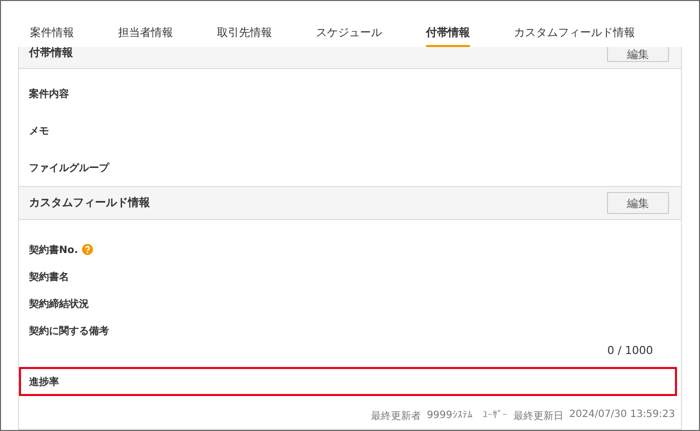  Describe the element at coordinates (39, 131) in the screenshot. I see `field-label: メモ` at that location.